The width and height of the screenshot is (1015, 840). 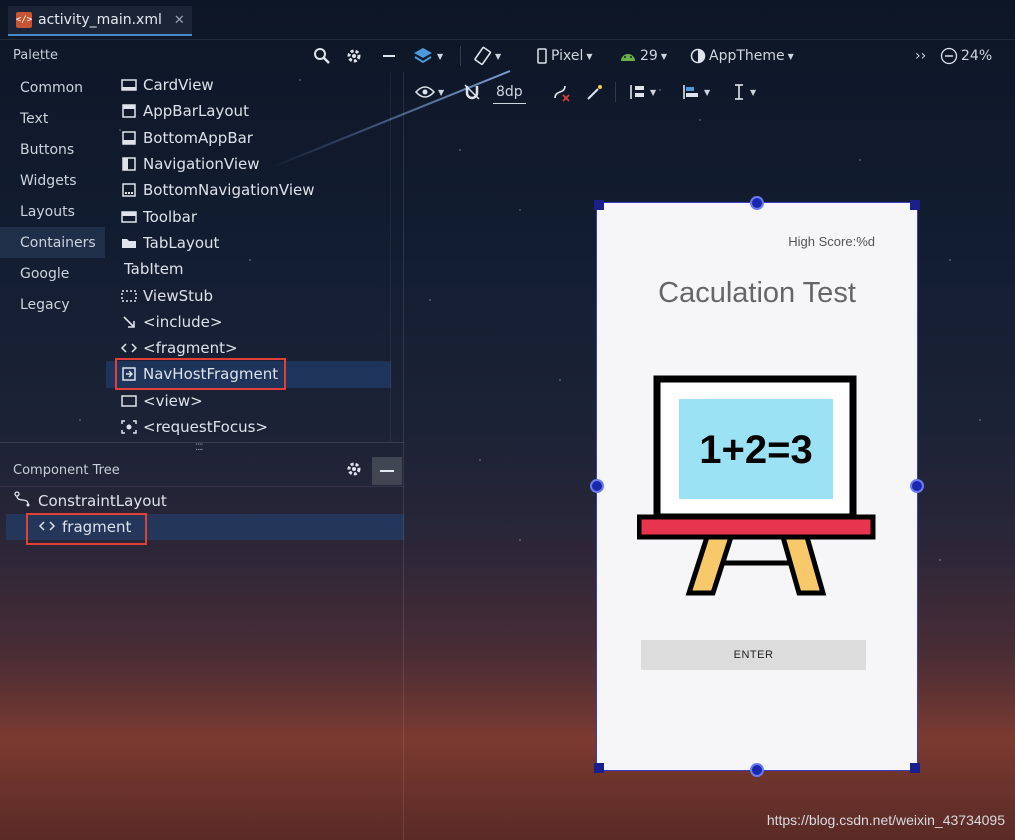 What do you see at coordinates (66, 470) in the screenshot?
I see `component-tree-title: Component Tree` at bounding box center [66, 470].